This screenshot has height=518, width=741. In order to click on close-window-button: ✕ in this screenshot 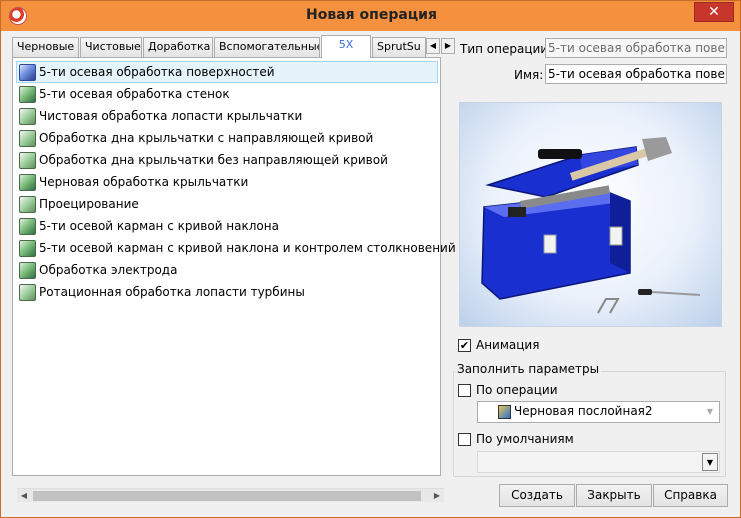, I will do `click(714, 12)`.